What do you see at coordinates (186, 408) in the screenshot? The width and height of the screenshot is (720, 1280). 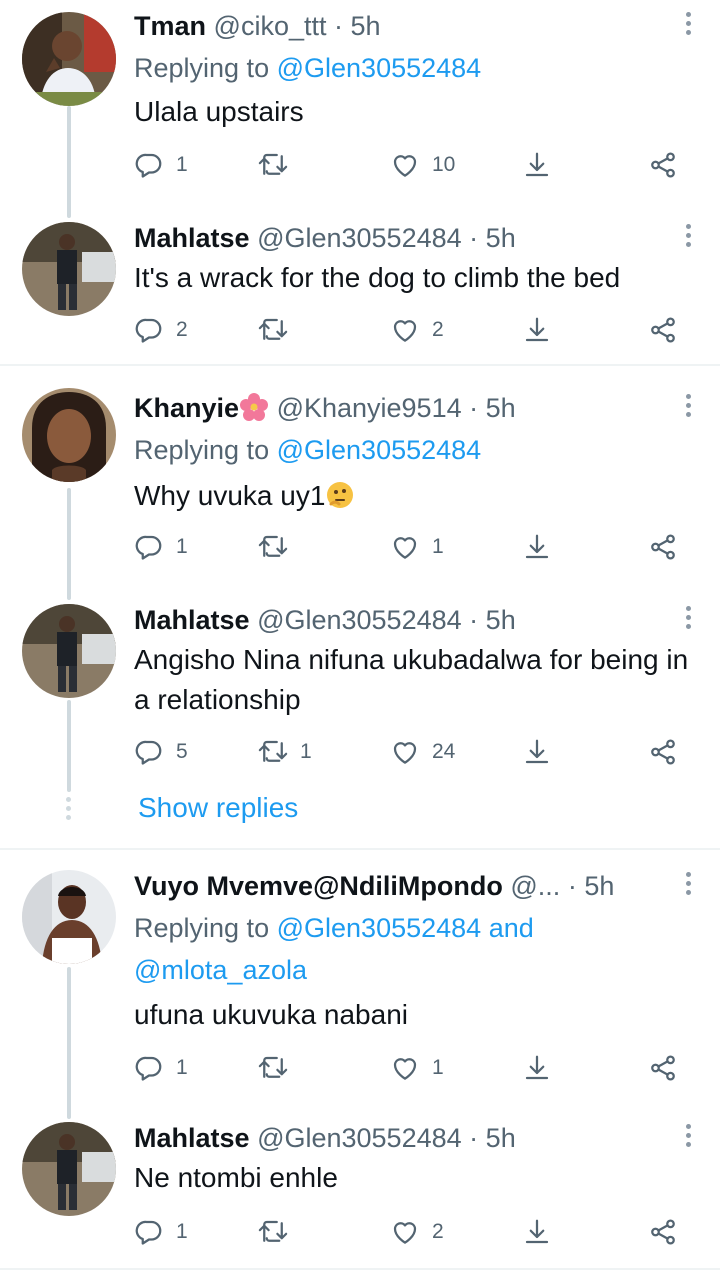 I see `display-name: Khanyie` at bounding box center [186, 408].